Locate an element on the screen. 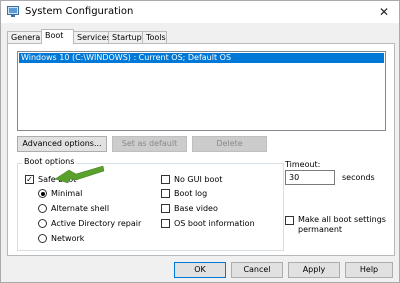 Image resolution: width=400 pixels, height=283 pixels. timeout-unit: seconds is located at coordinates (358, 177).